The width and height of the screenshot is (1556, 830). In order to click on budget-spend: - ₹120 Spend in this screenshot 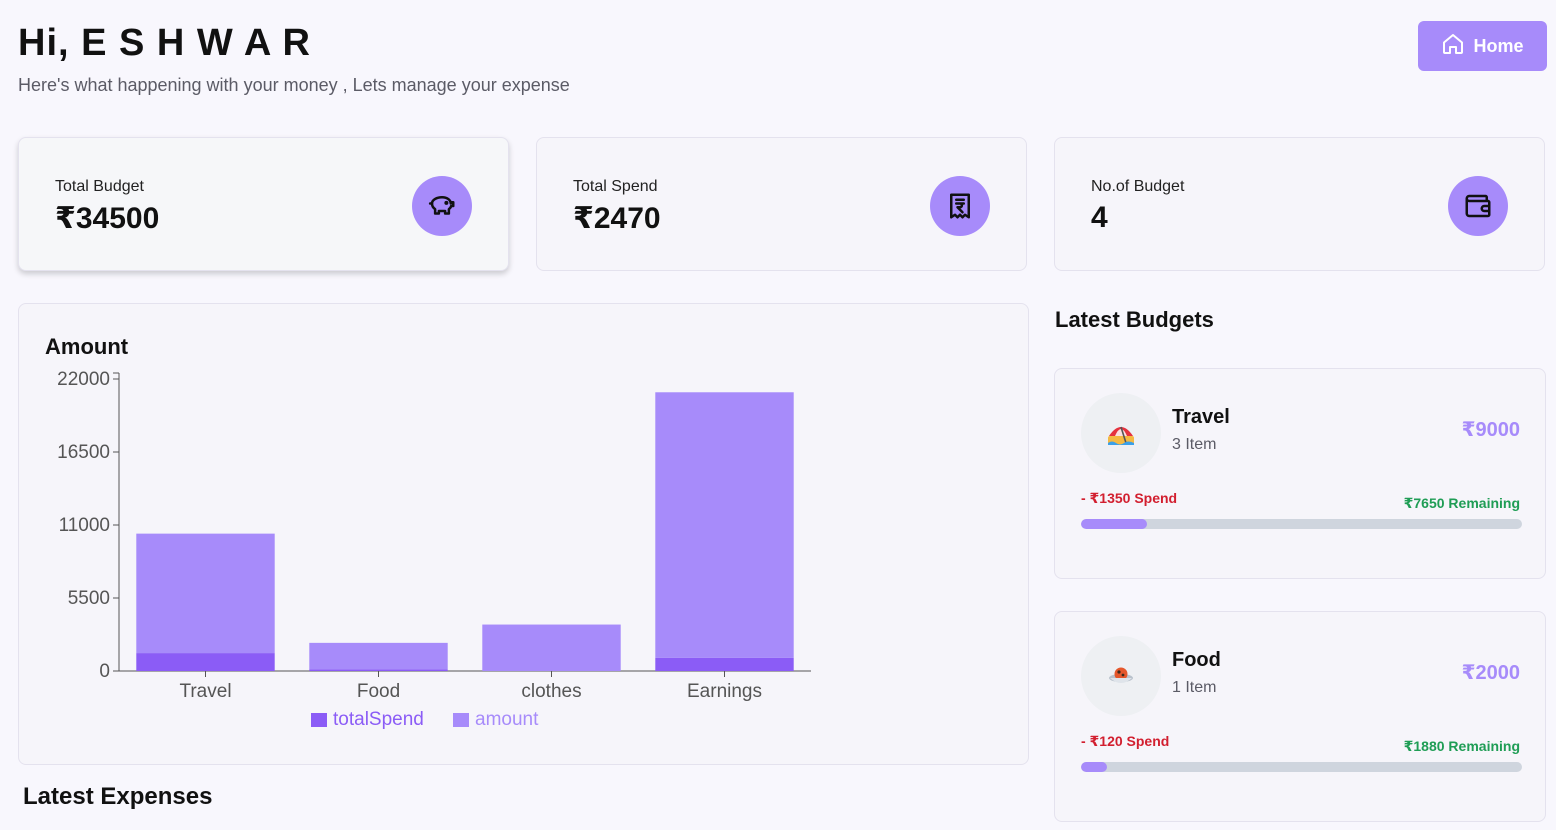, I will do `click(1125, 741)`.